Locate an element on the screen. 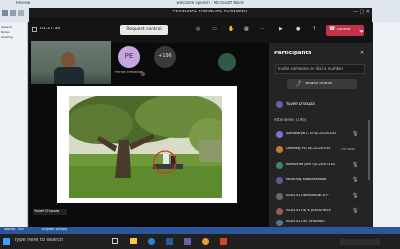  attendee-status: On hold is located at coordinates (348, 149).